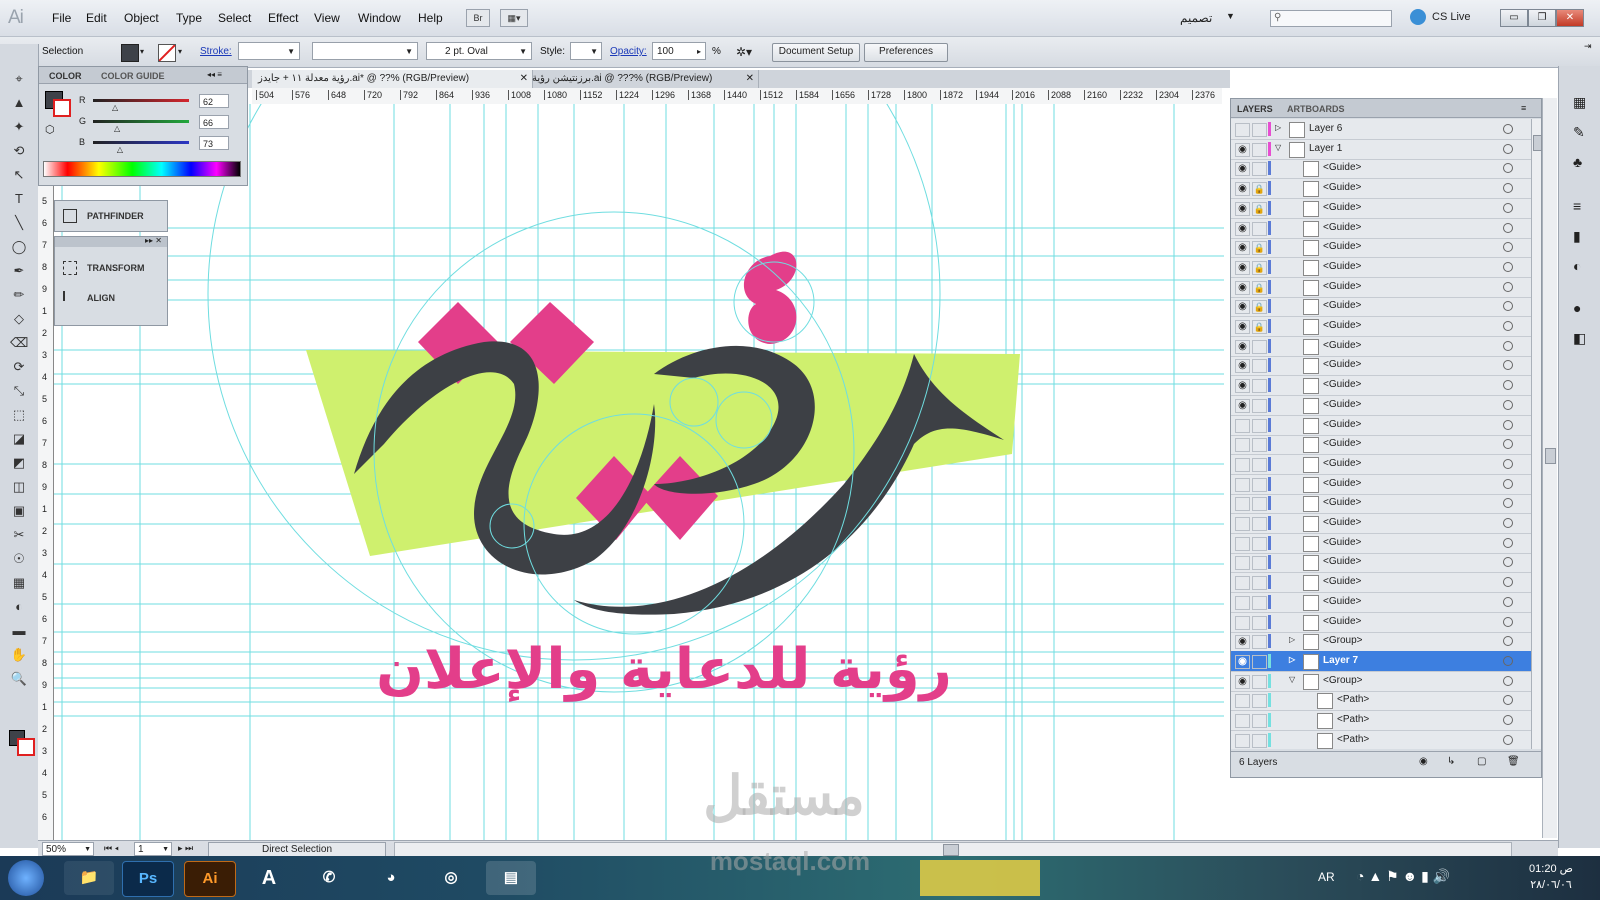  I want to click on selection-tool-icon: ⌖, so click(19, 79).